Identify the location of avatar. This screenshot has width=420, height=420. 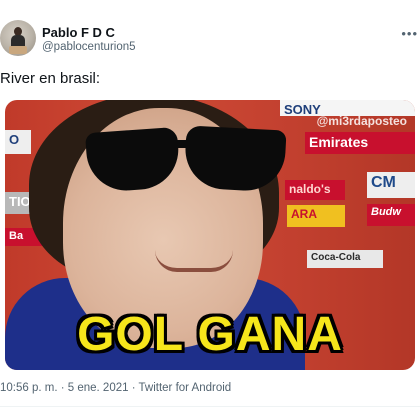
(18, 38).